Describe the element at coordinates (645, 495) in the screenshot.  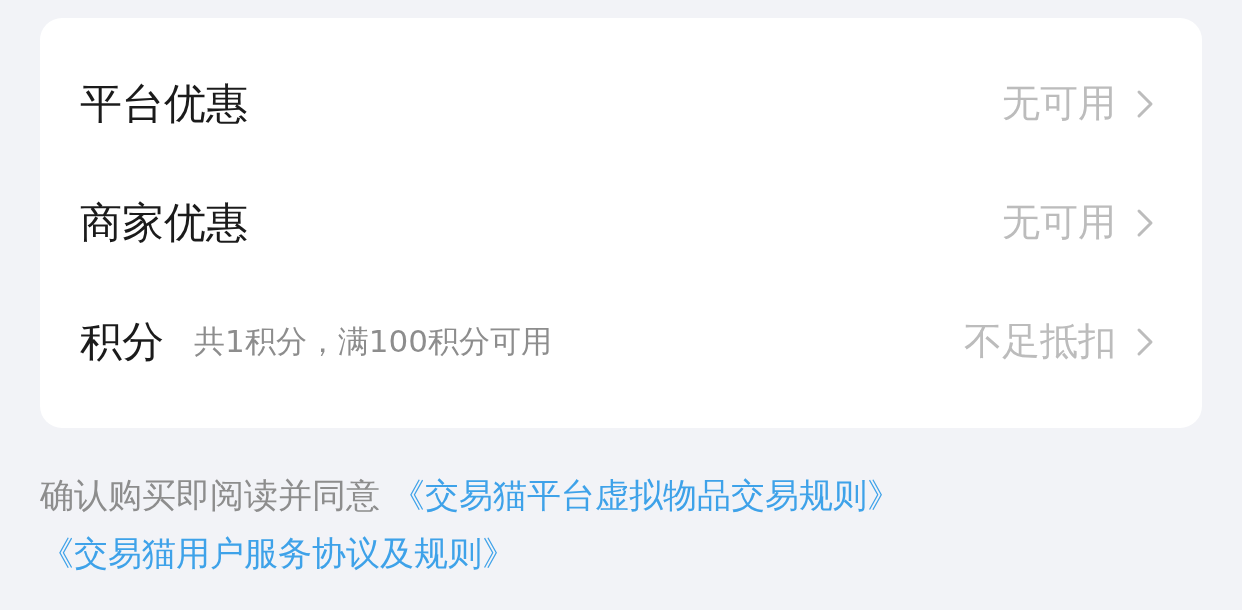
I see `rules-link: 《交易猫平台虚拟物品交易规则》` at that location.